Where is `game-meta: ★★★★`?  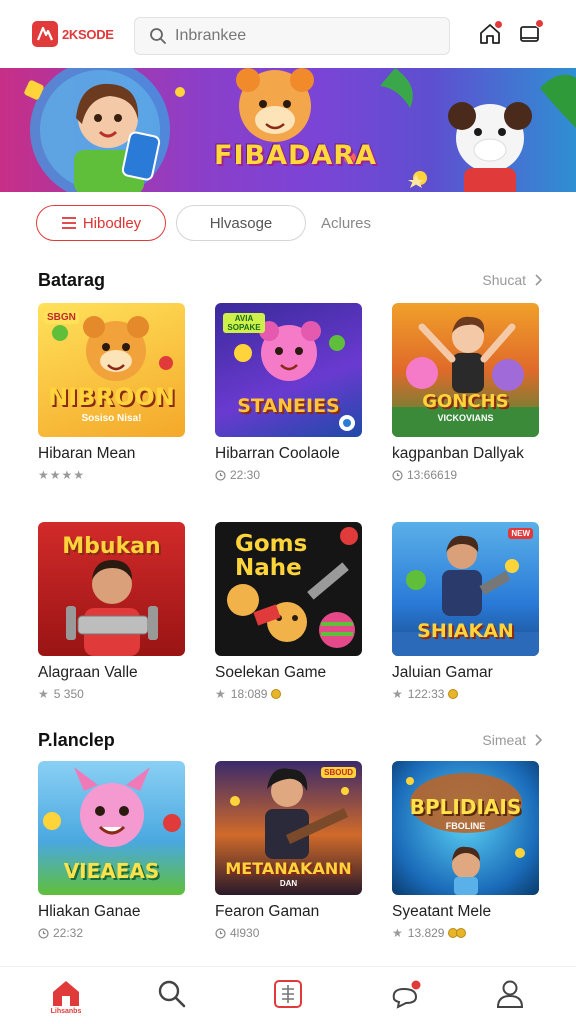 game-meta: ★★★★ is located at coordinates (111, 475).